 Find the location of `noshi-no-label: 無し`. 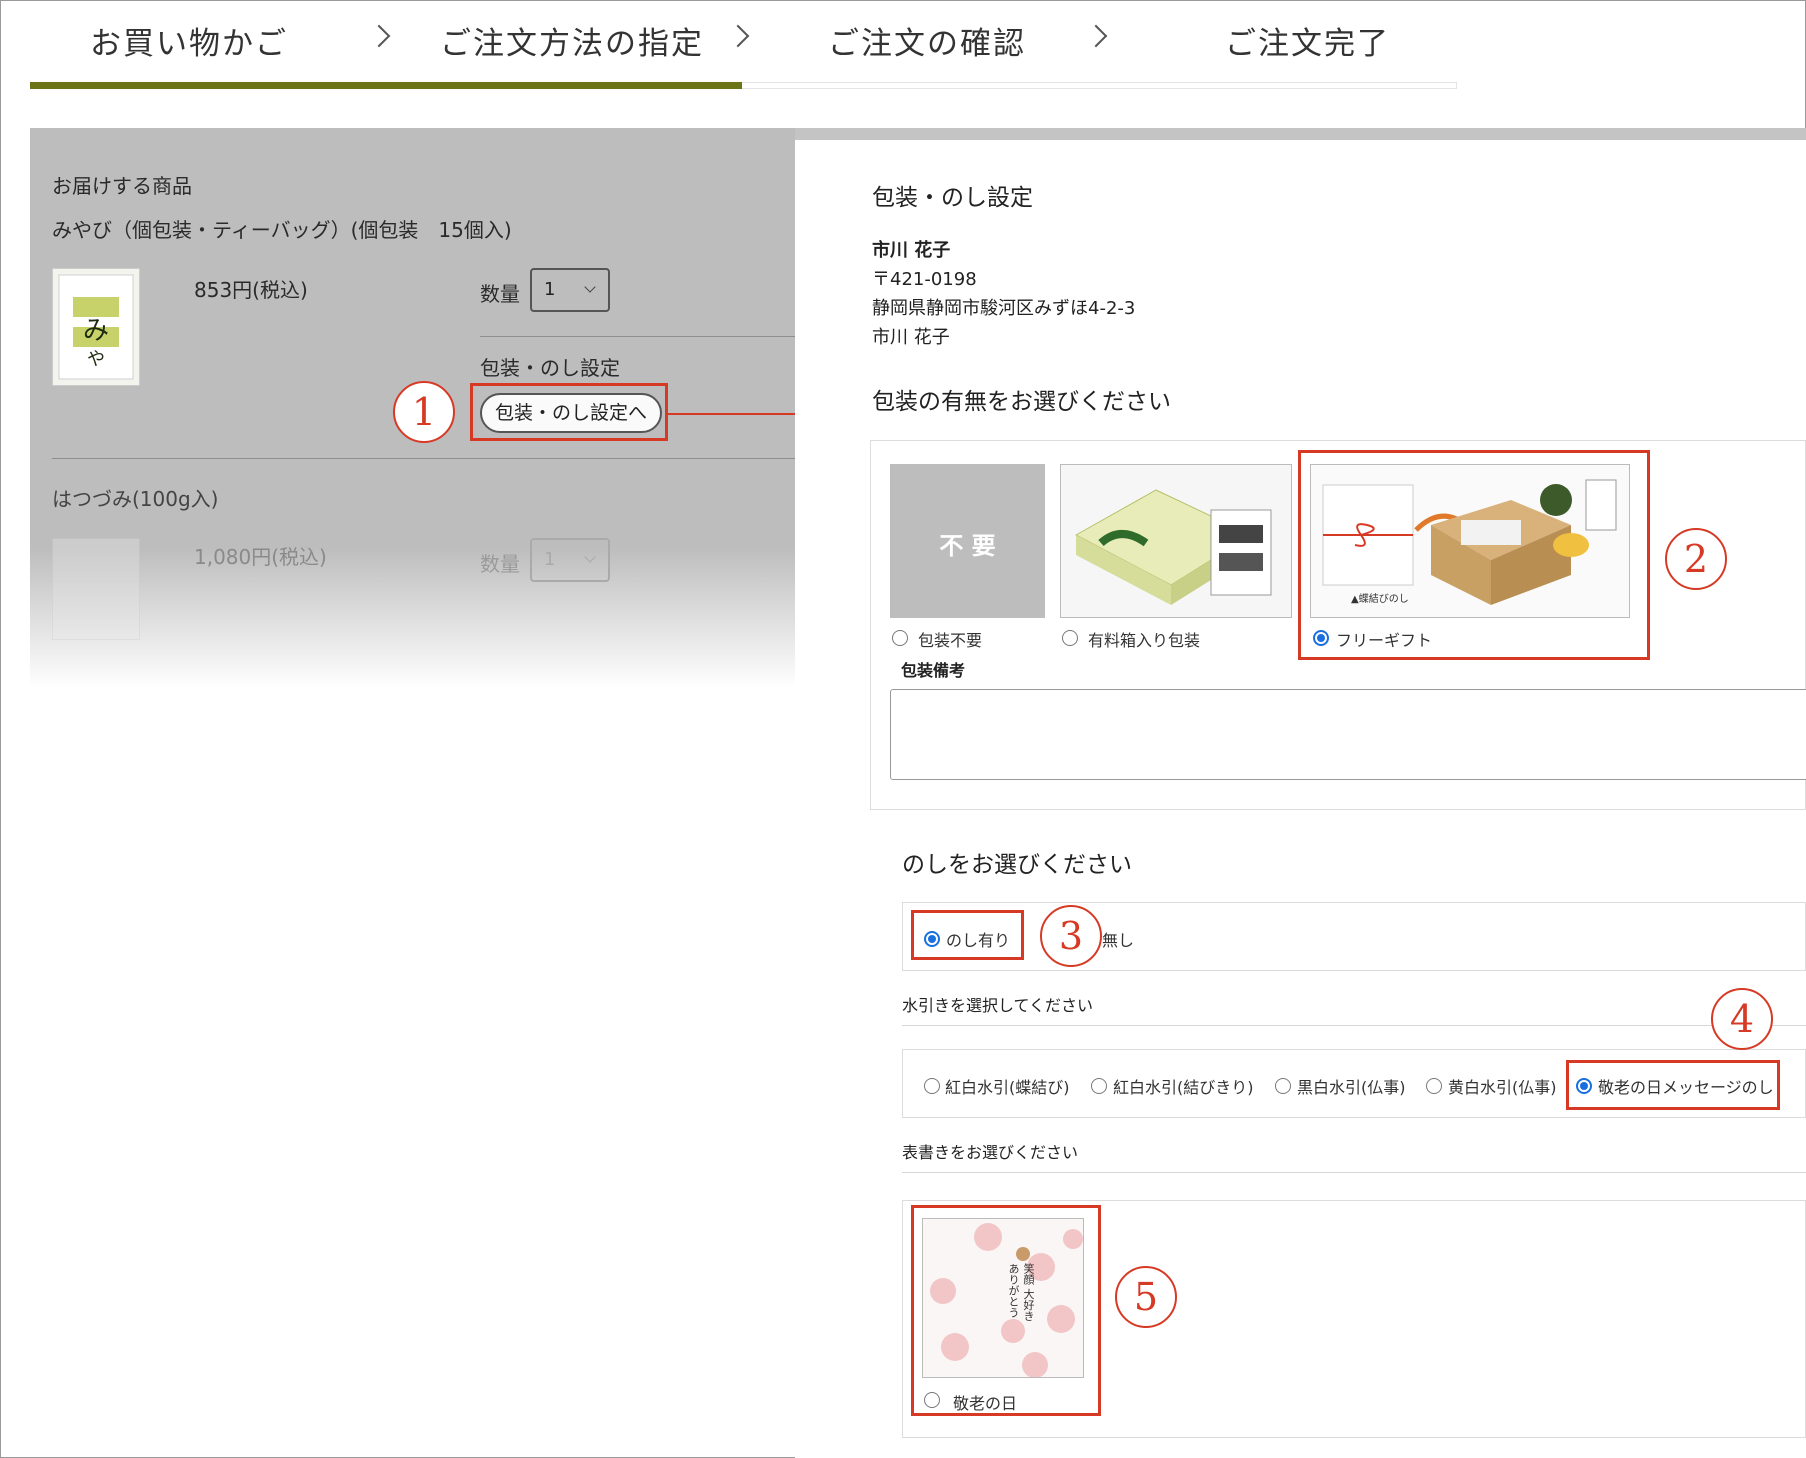

noshi-no-label: 無し is located at coordinates (1118, 940).